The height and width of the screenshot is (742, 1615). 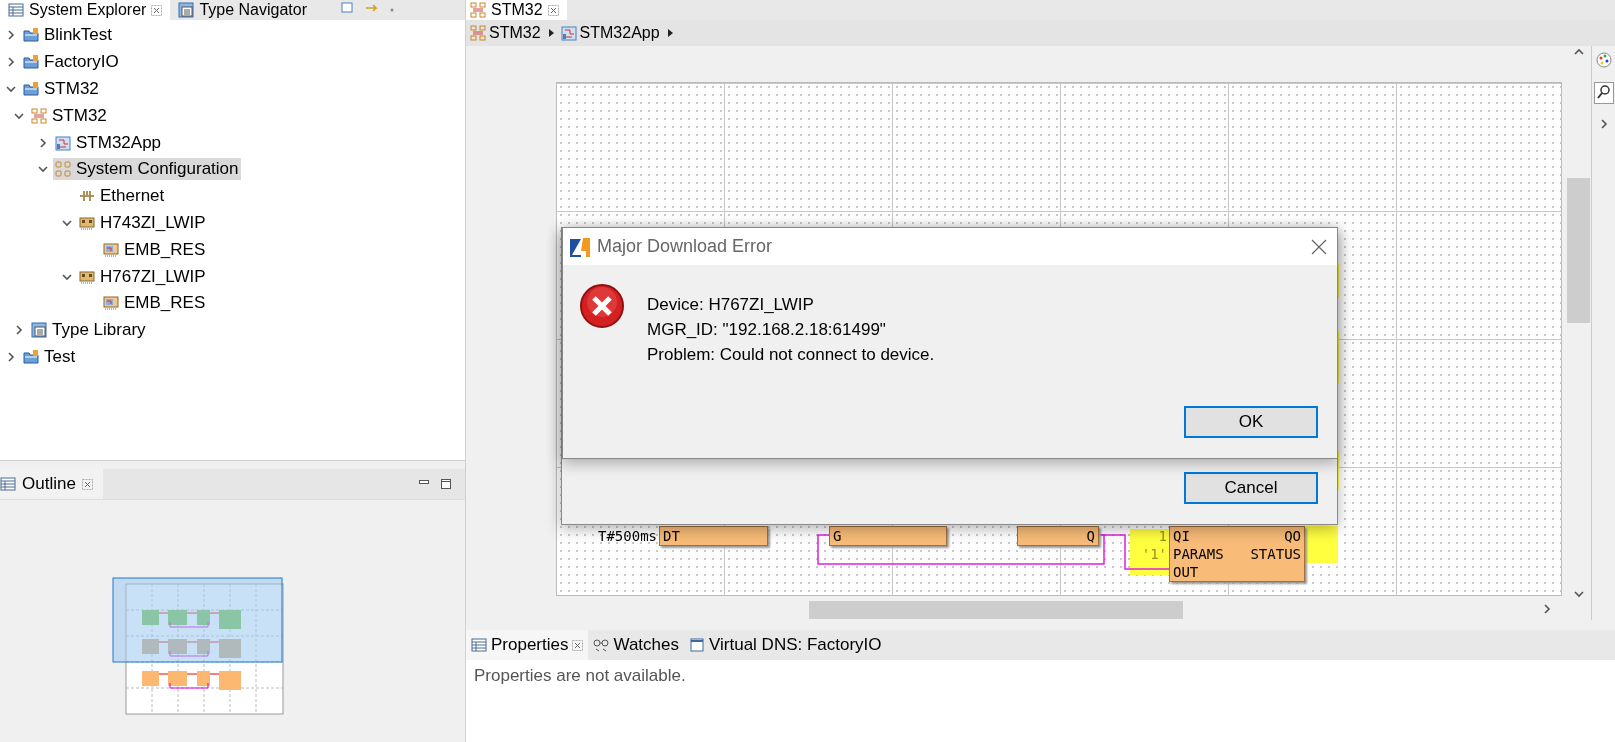 What do you see at coordinates (1578, 594) in the screenshot?
I see `scroll-down-icon` at bounding box center [1578, 594].